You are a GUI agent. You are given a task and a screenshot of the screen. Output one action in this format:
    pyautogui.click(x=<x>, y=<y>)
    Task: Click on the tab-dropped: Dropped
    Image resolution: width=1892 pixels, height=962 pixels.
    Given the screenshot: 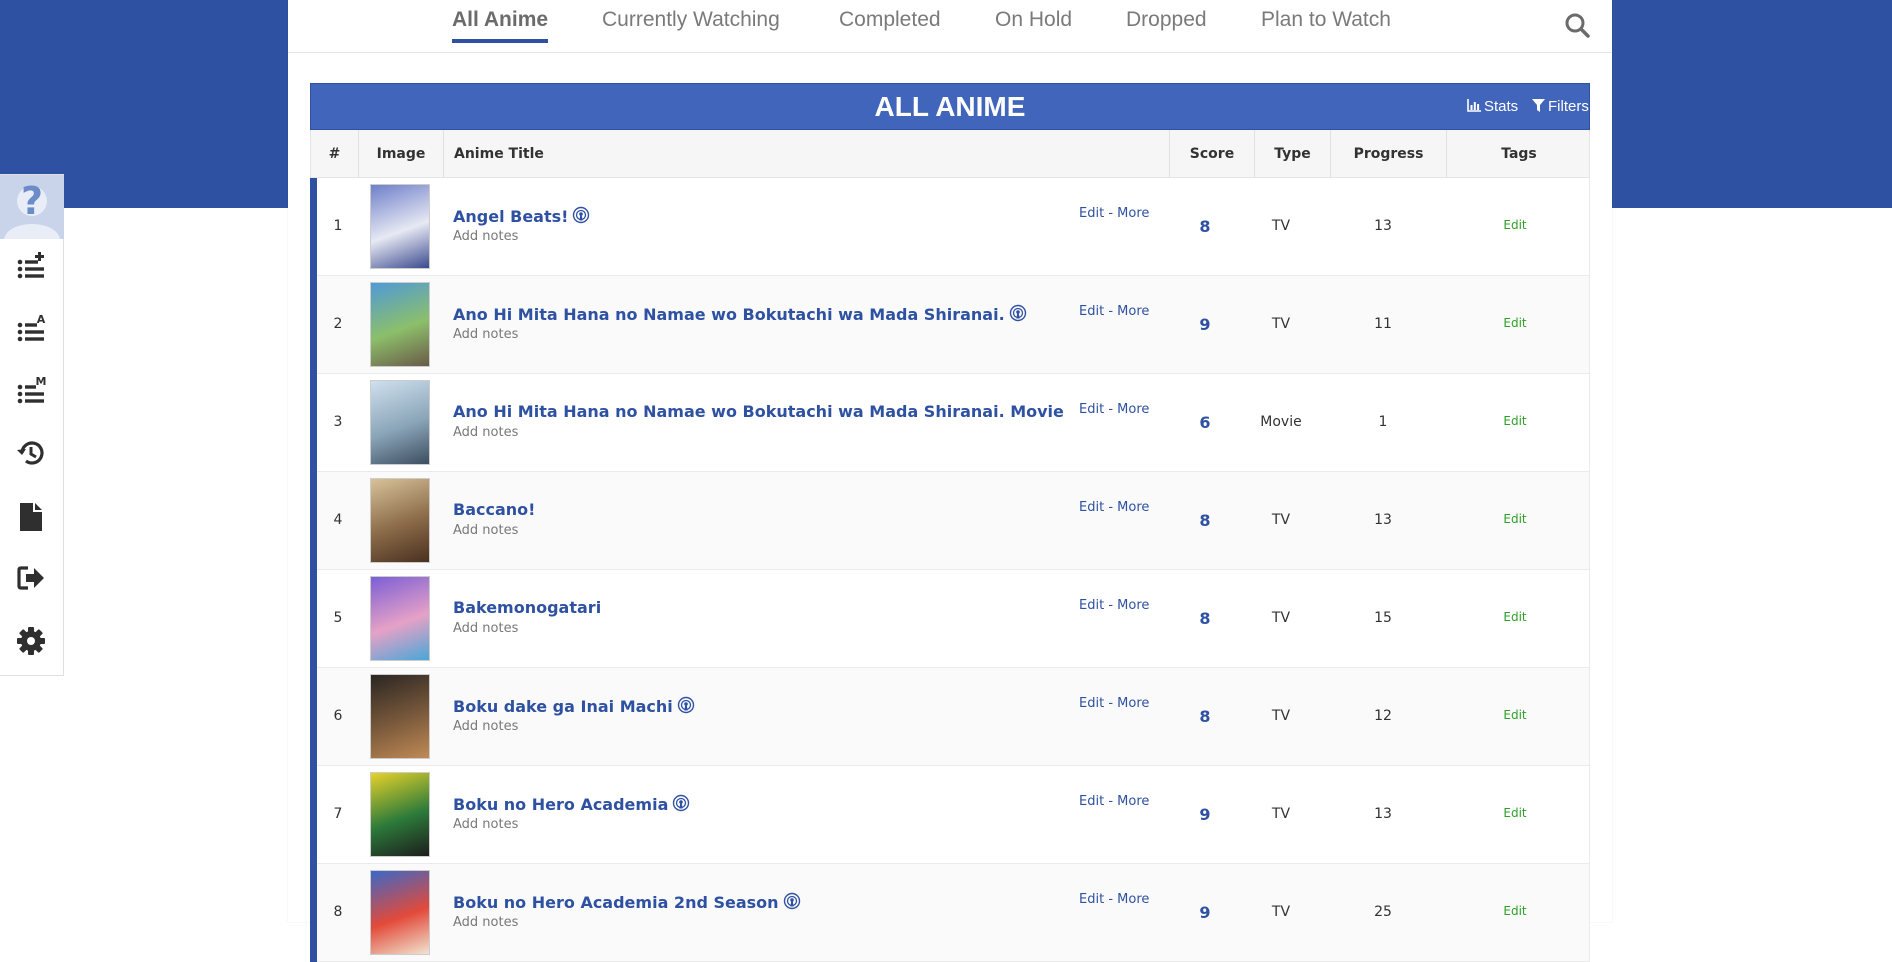 What is the action you would take?
    pyautogui.click(x=1166, y=20)
    